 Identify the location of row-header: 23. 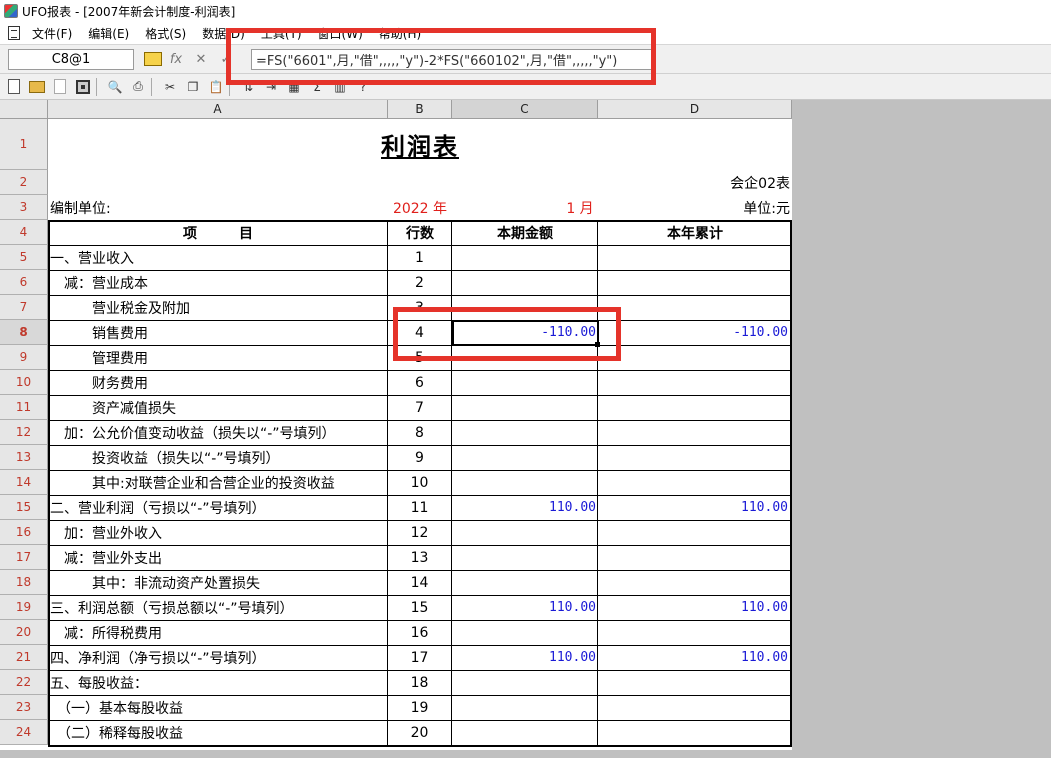
(24, 707).